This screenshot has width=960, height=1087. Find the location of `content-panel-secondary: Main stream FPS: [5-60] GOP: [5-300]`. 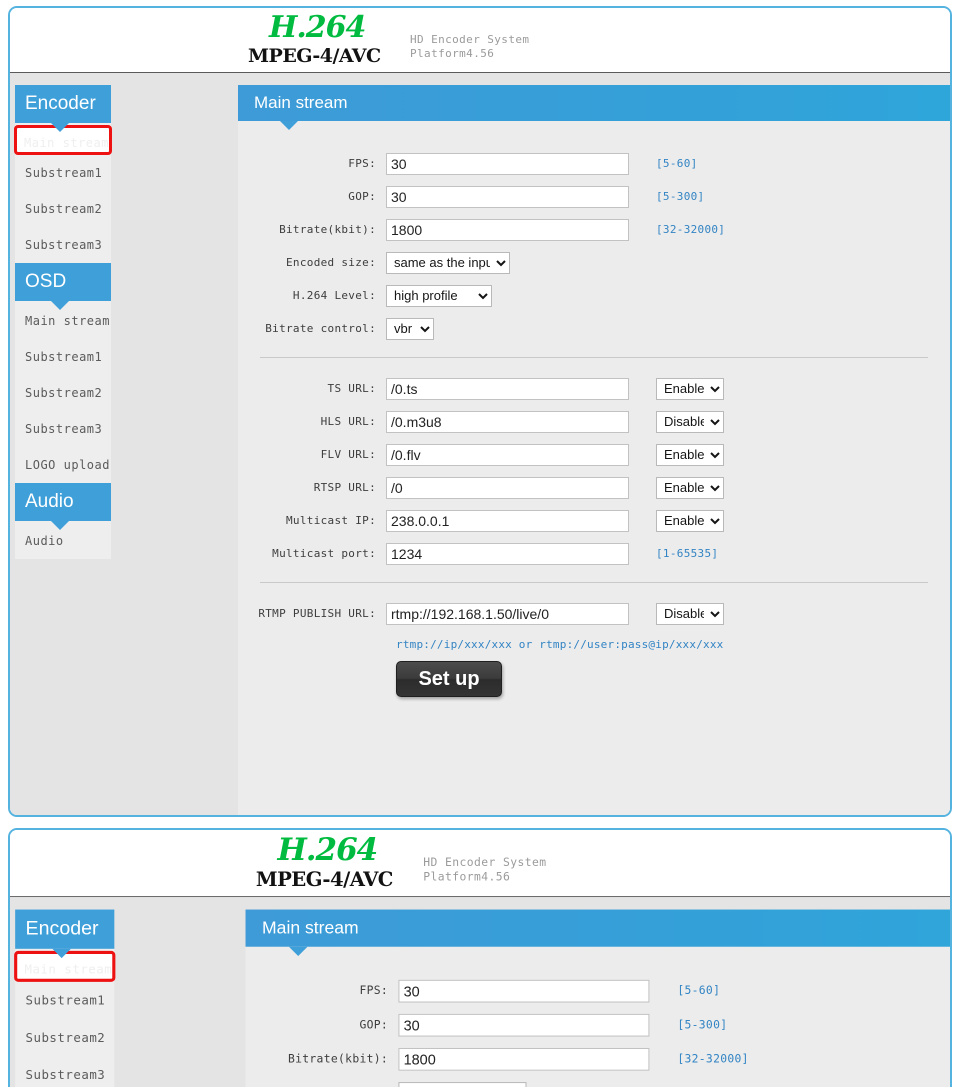

content-panel-secondary: Main stream FPS: [5-60] GOP: [5-300] is located at coordinates (597, 998).